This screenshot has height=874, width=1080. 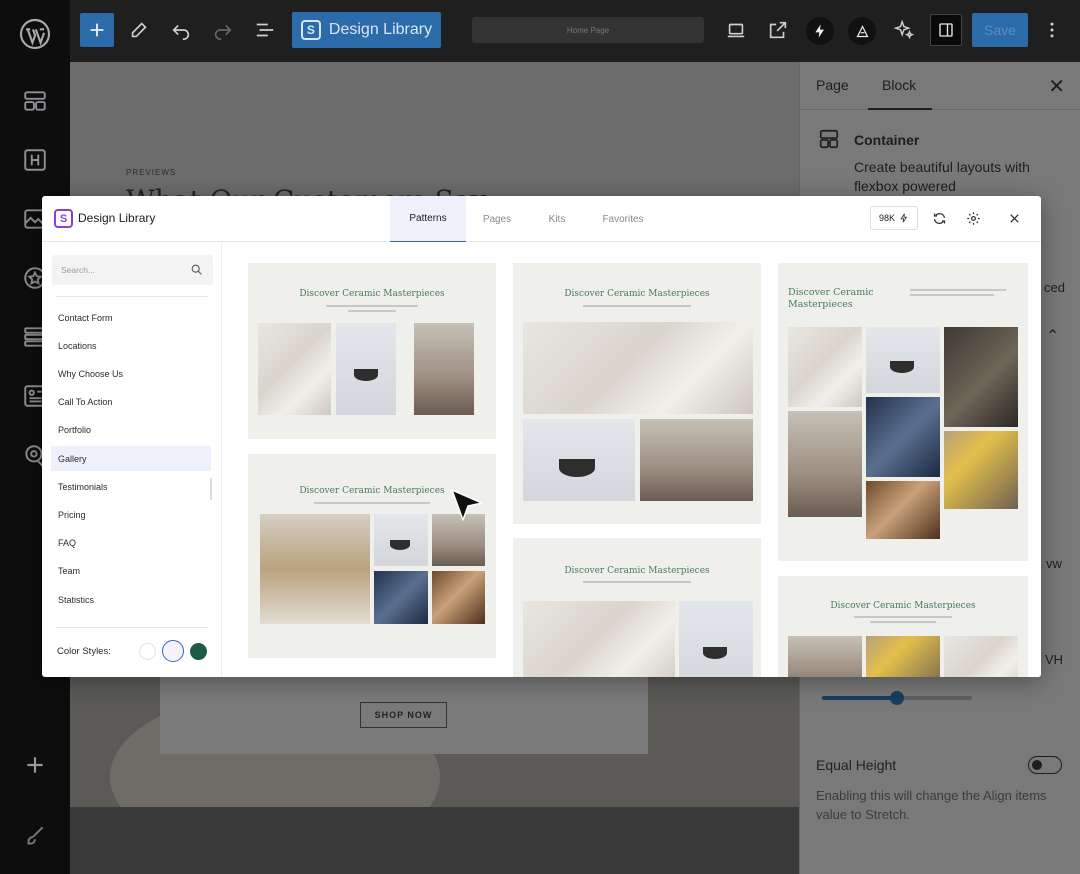 I want to click on color-style-default-swatch, so click(x=173, y=651).